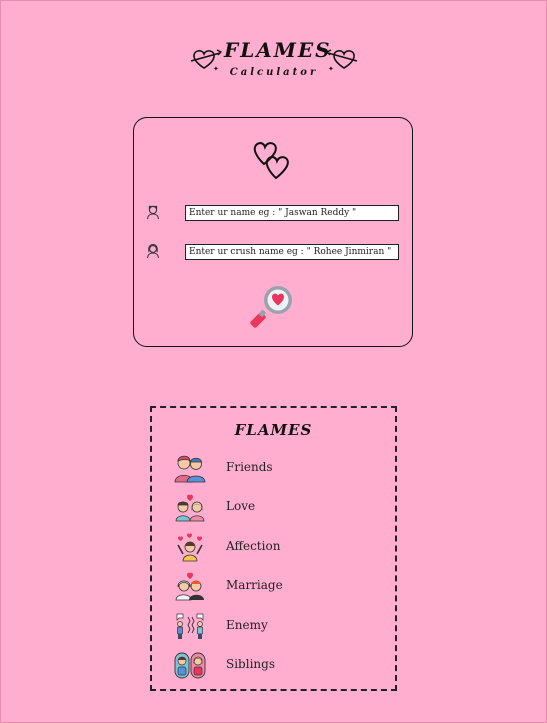 This screenshot has width=547, height=723. Describe the element at coordinates (253, 546) in the screenshot. I see `legend-label: Affection` at that location.